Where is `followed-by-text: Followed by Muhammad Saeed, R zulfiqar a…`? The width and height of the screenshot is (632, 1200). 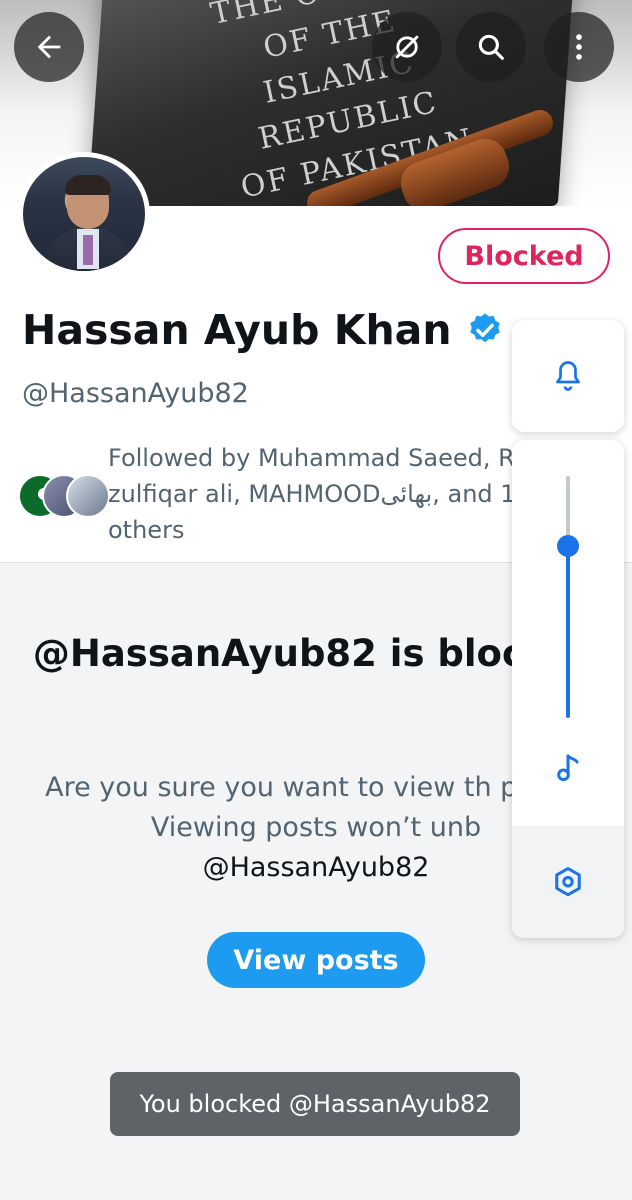 followed-by-text: Followed by Muhammad Saeed, R zulfiqar a… is located at coordinates (312, 494).